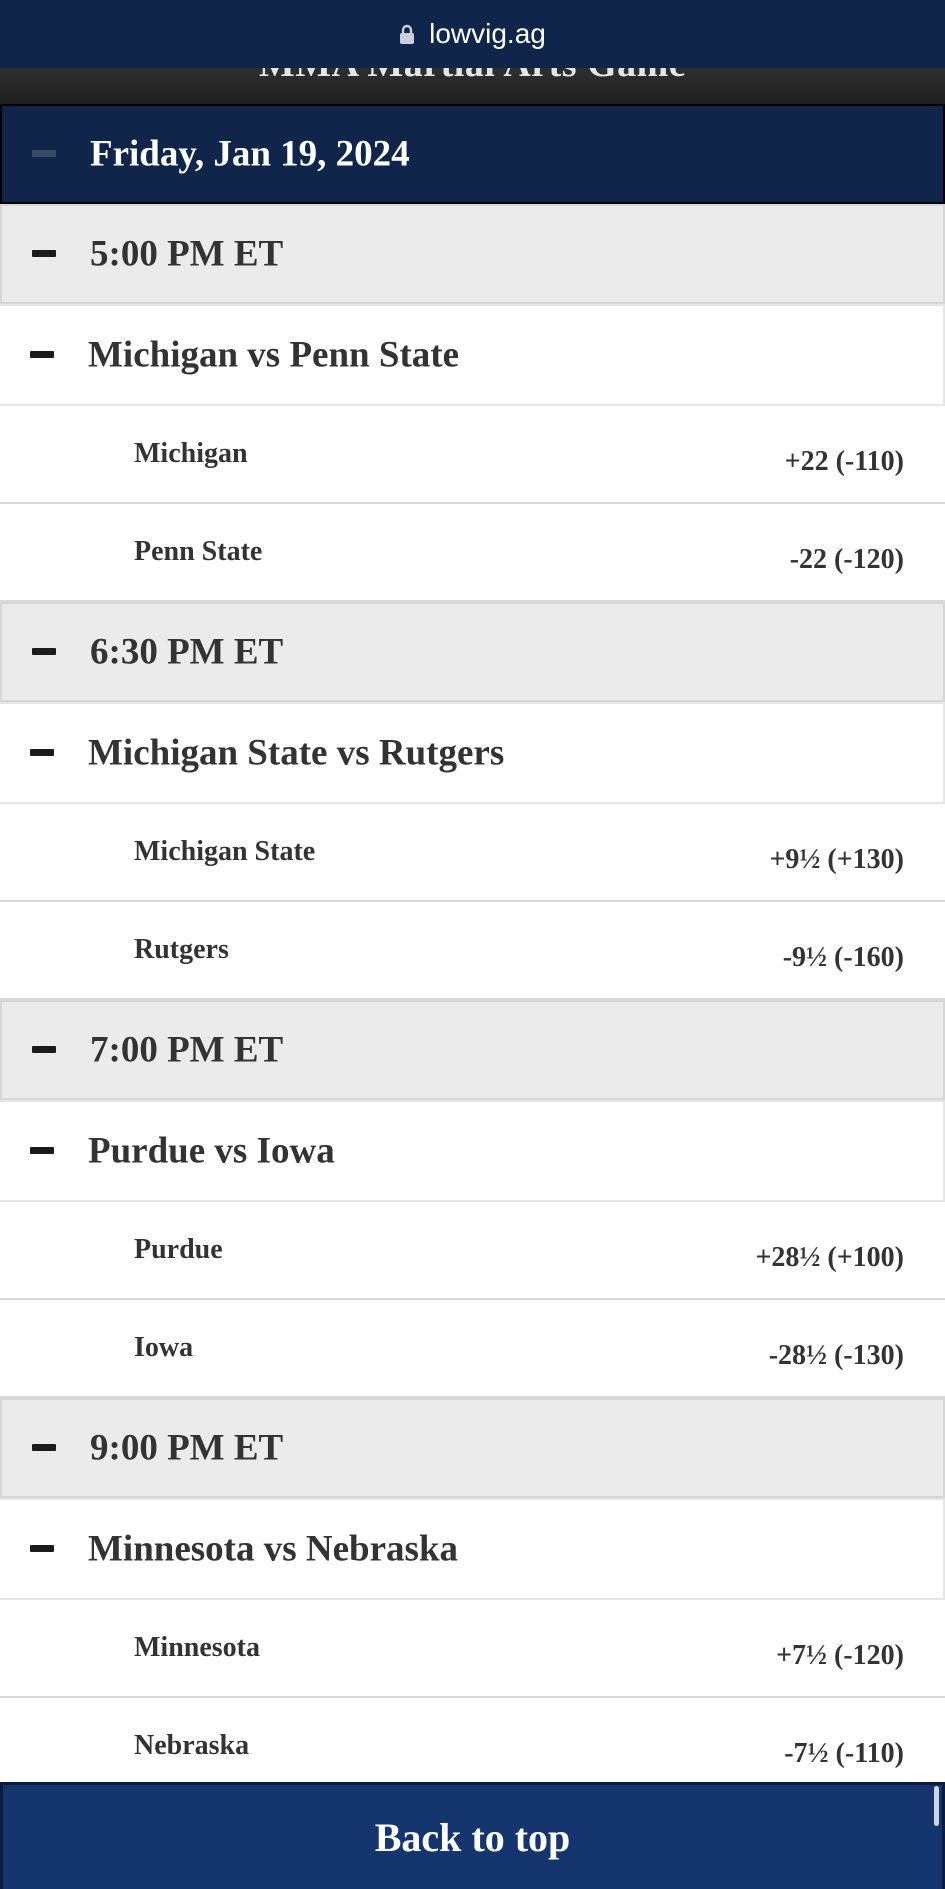 The height and width of the screenshot is (1889, 945). I want to click on team-name: Minnesota, so click(197, 1647).